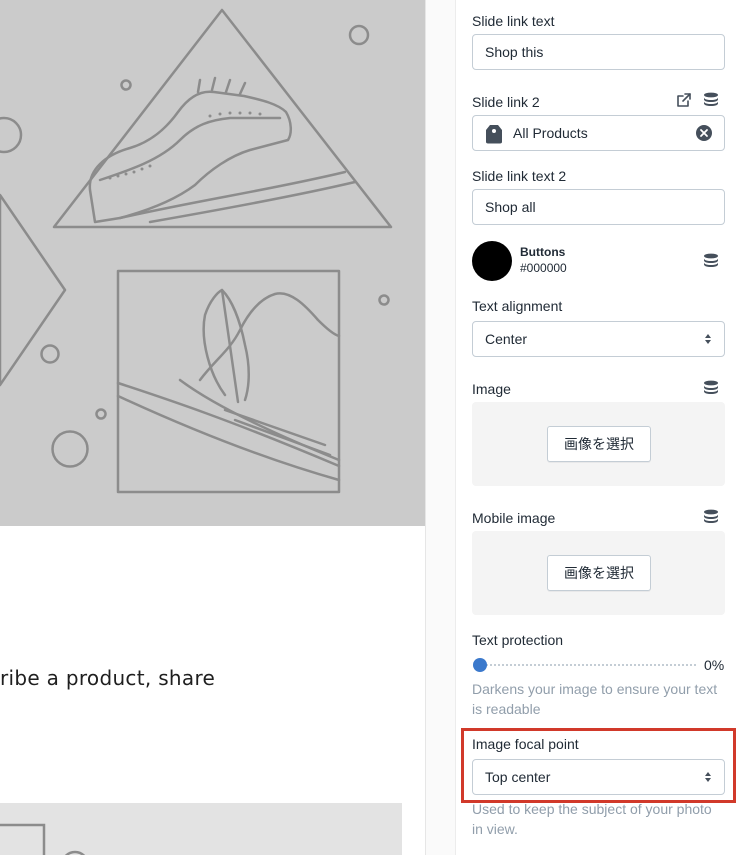 The height and width of the screenshot is (855, 753). Describe the element at coordinates (598, 765) in the screenshot. I see `highlight-box` at that location.